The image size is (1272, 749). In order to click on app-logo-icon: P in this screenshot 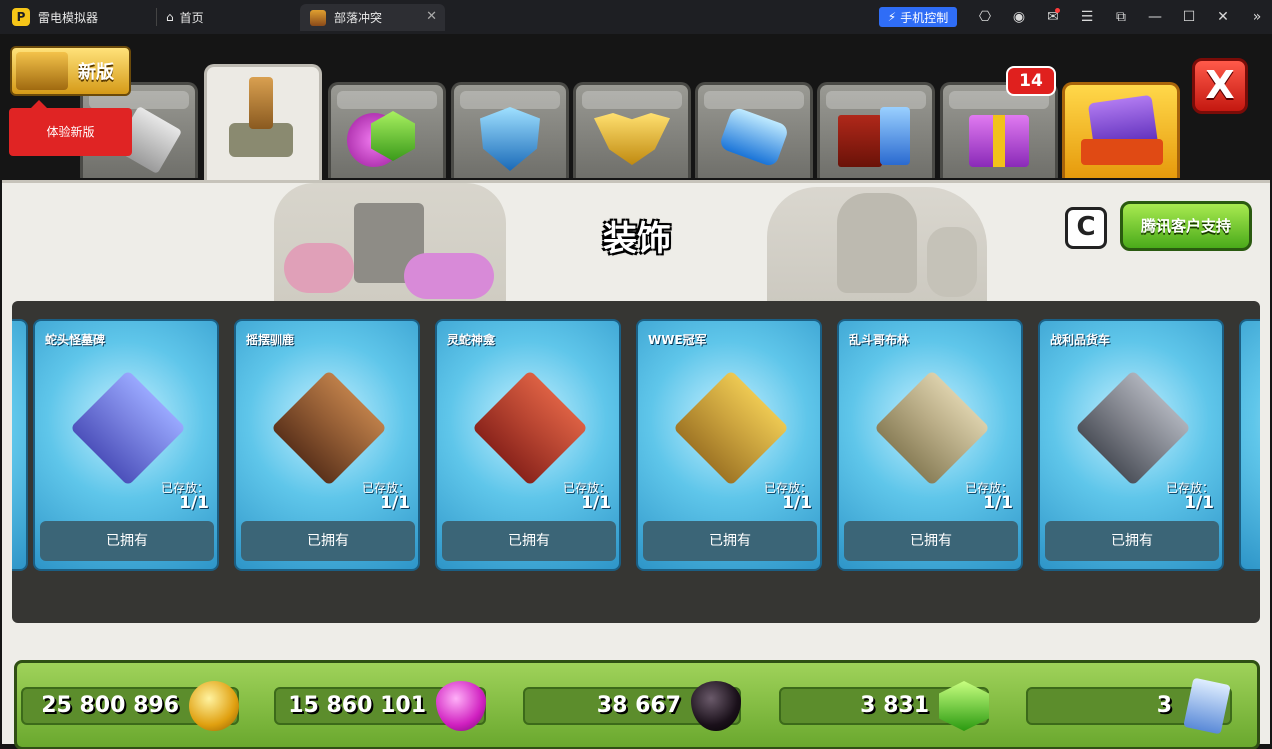, I will do `click(21, 17)`.